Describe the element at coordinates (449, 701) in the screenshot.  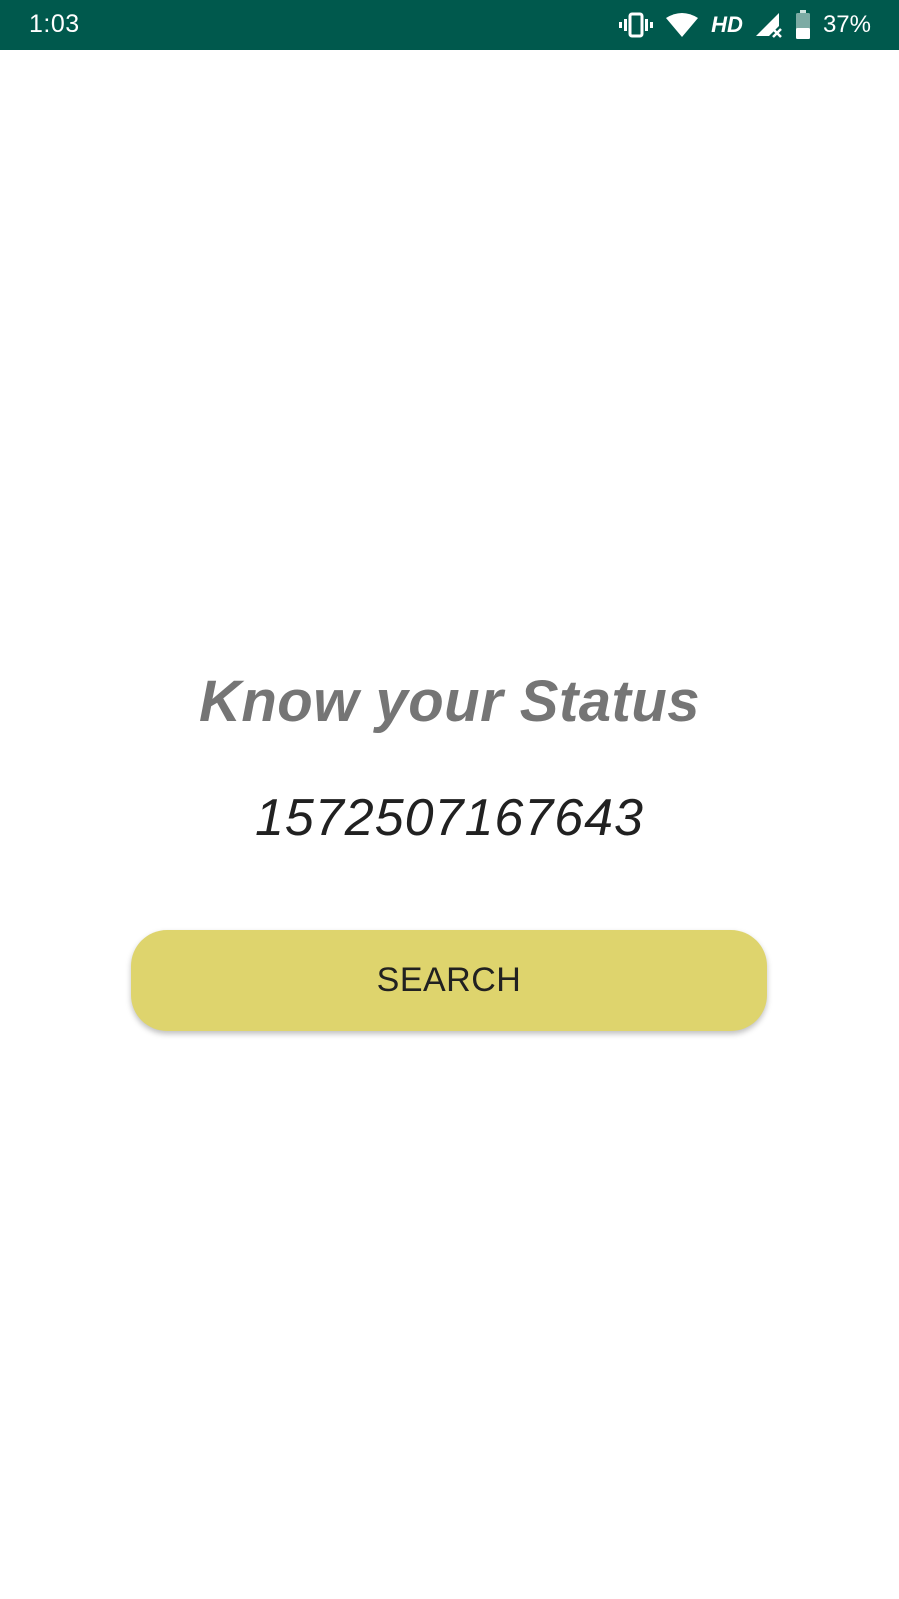
I see `page-title: Know your Status` at that location.